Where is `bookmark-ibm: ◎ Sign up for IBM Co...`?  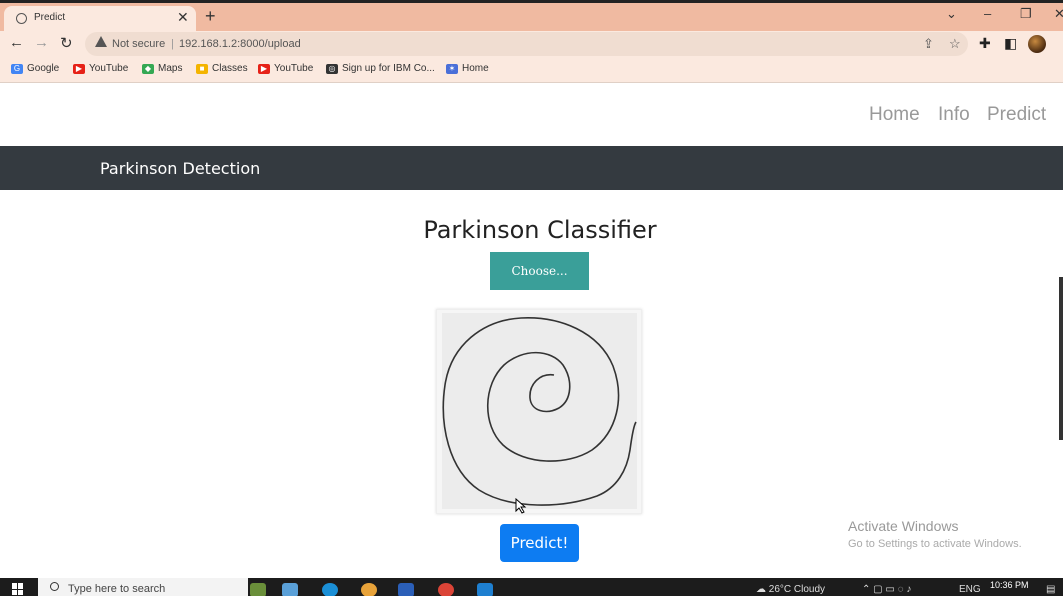
bookmark-ibm: ◎ Sign up for IBM Co... is located at coordinates (380, 68).